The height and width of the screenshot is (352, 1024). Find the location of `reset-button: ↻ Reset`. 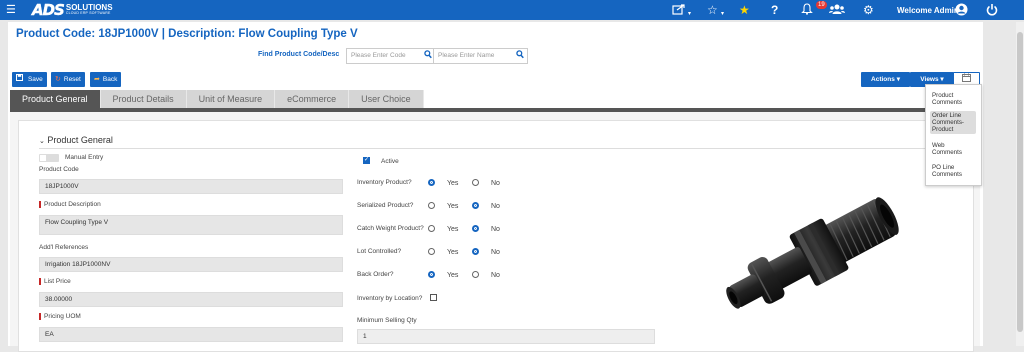

reset-button: ↻ Reset is located at coordinates (68, 79).